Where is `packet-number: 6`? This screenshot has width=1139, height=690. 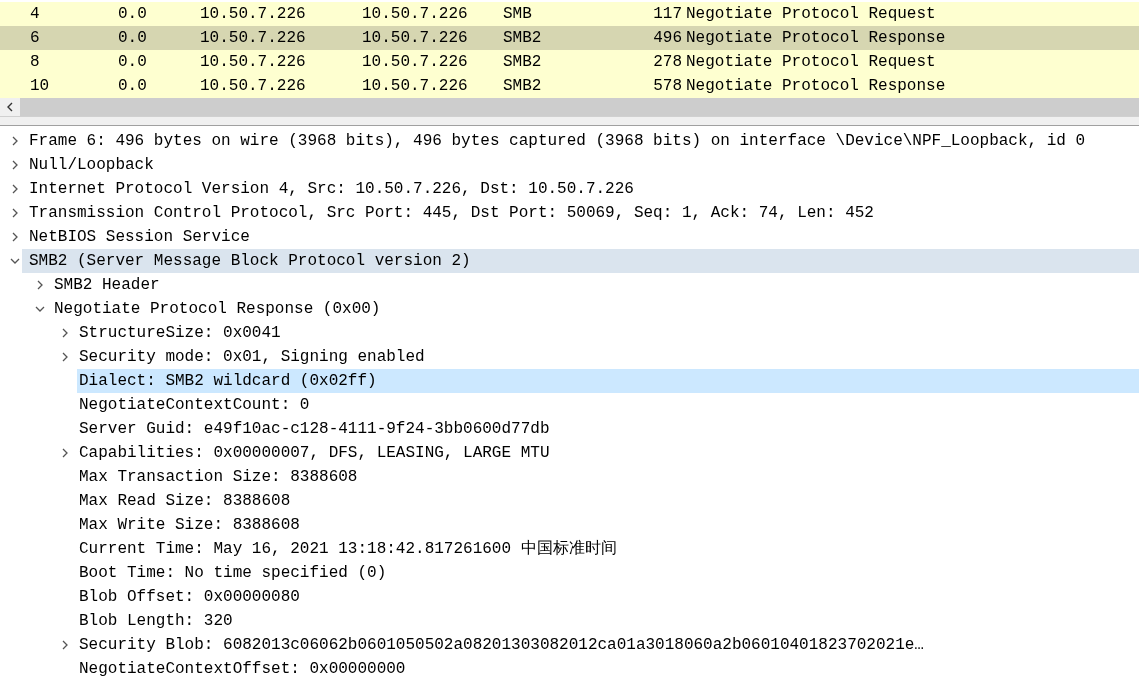
packet-number: 6 is located at coordinates (35, 38).